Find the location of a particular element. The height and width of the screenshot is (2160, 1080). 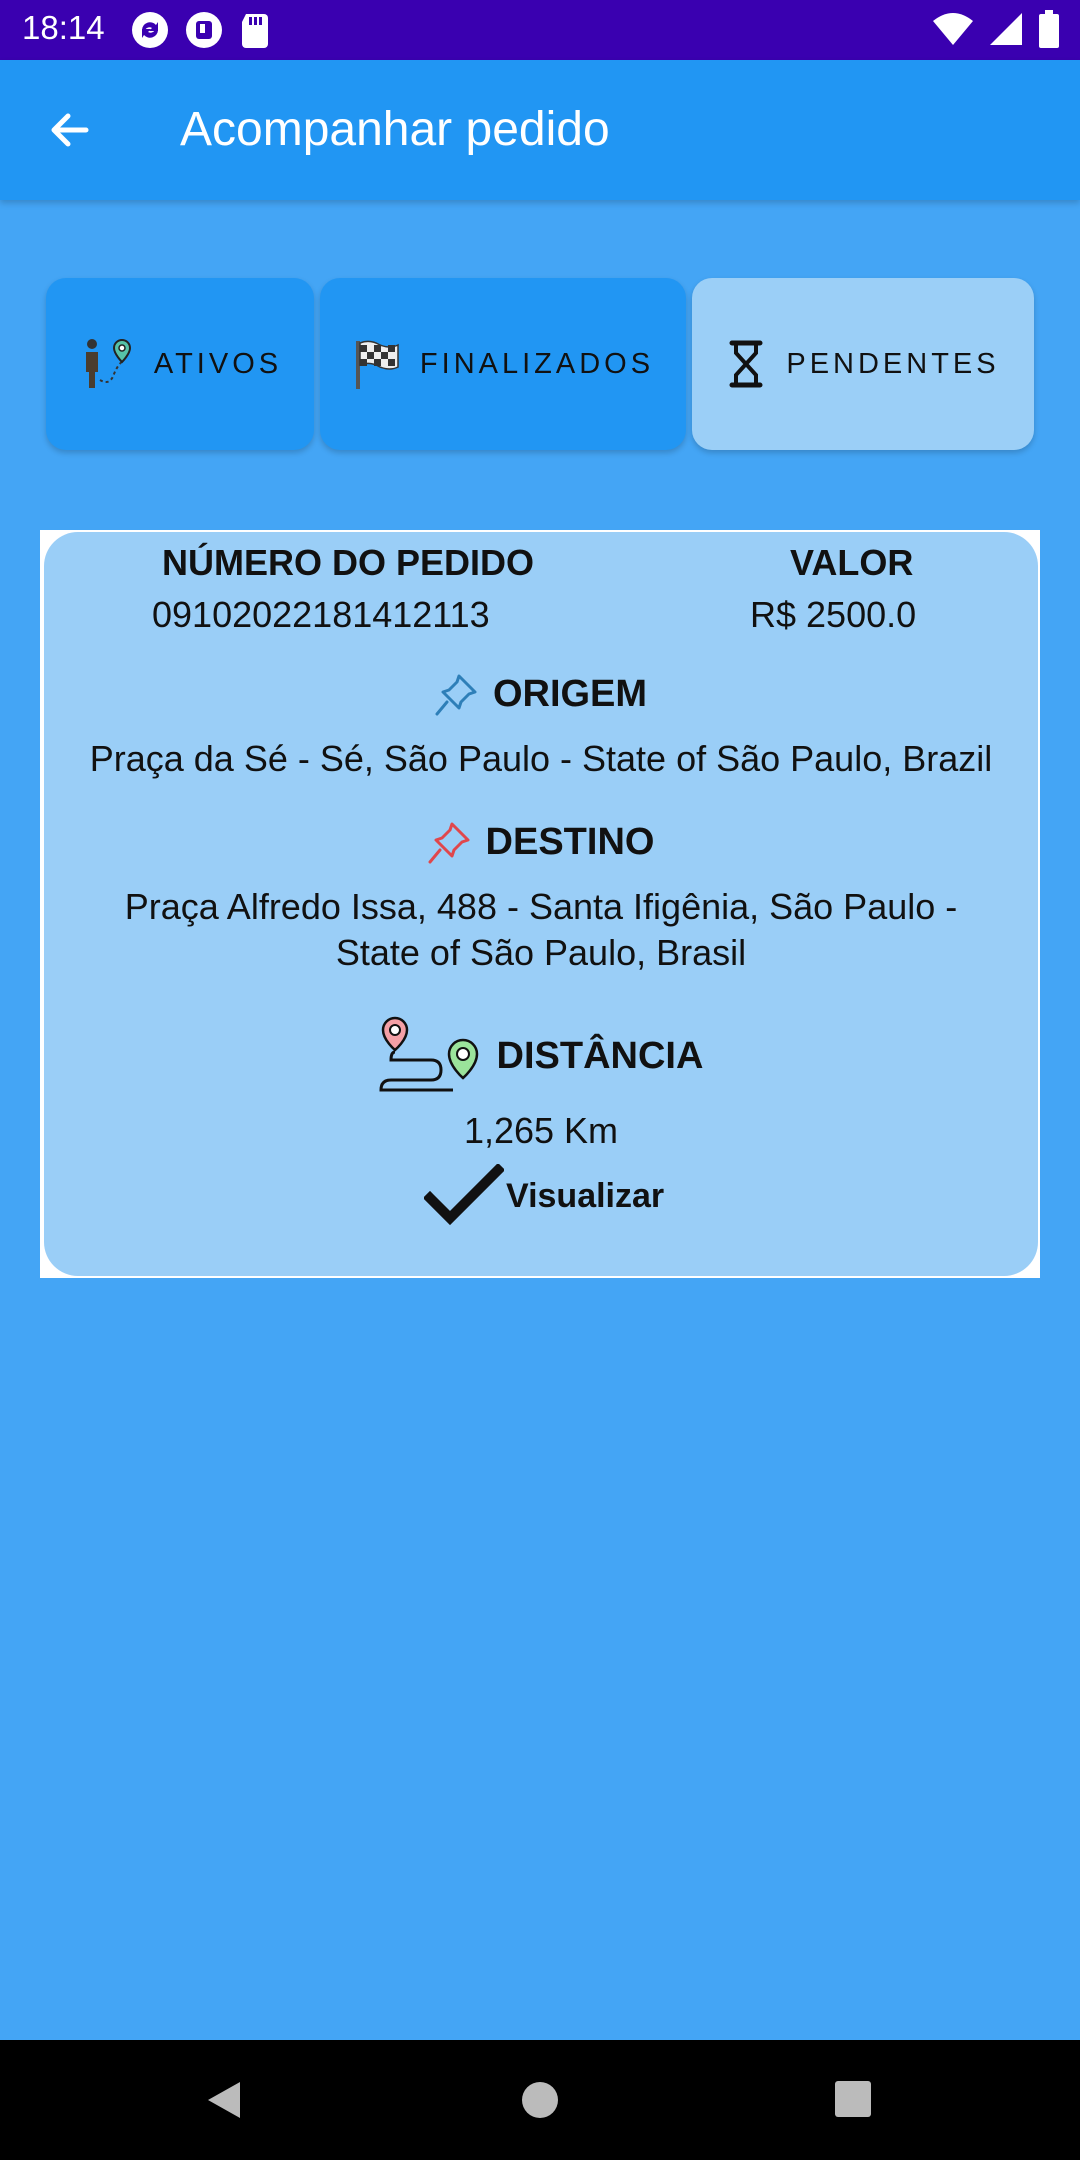

tab-ativos: ATIVOS is located at coordinates (180, 364).